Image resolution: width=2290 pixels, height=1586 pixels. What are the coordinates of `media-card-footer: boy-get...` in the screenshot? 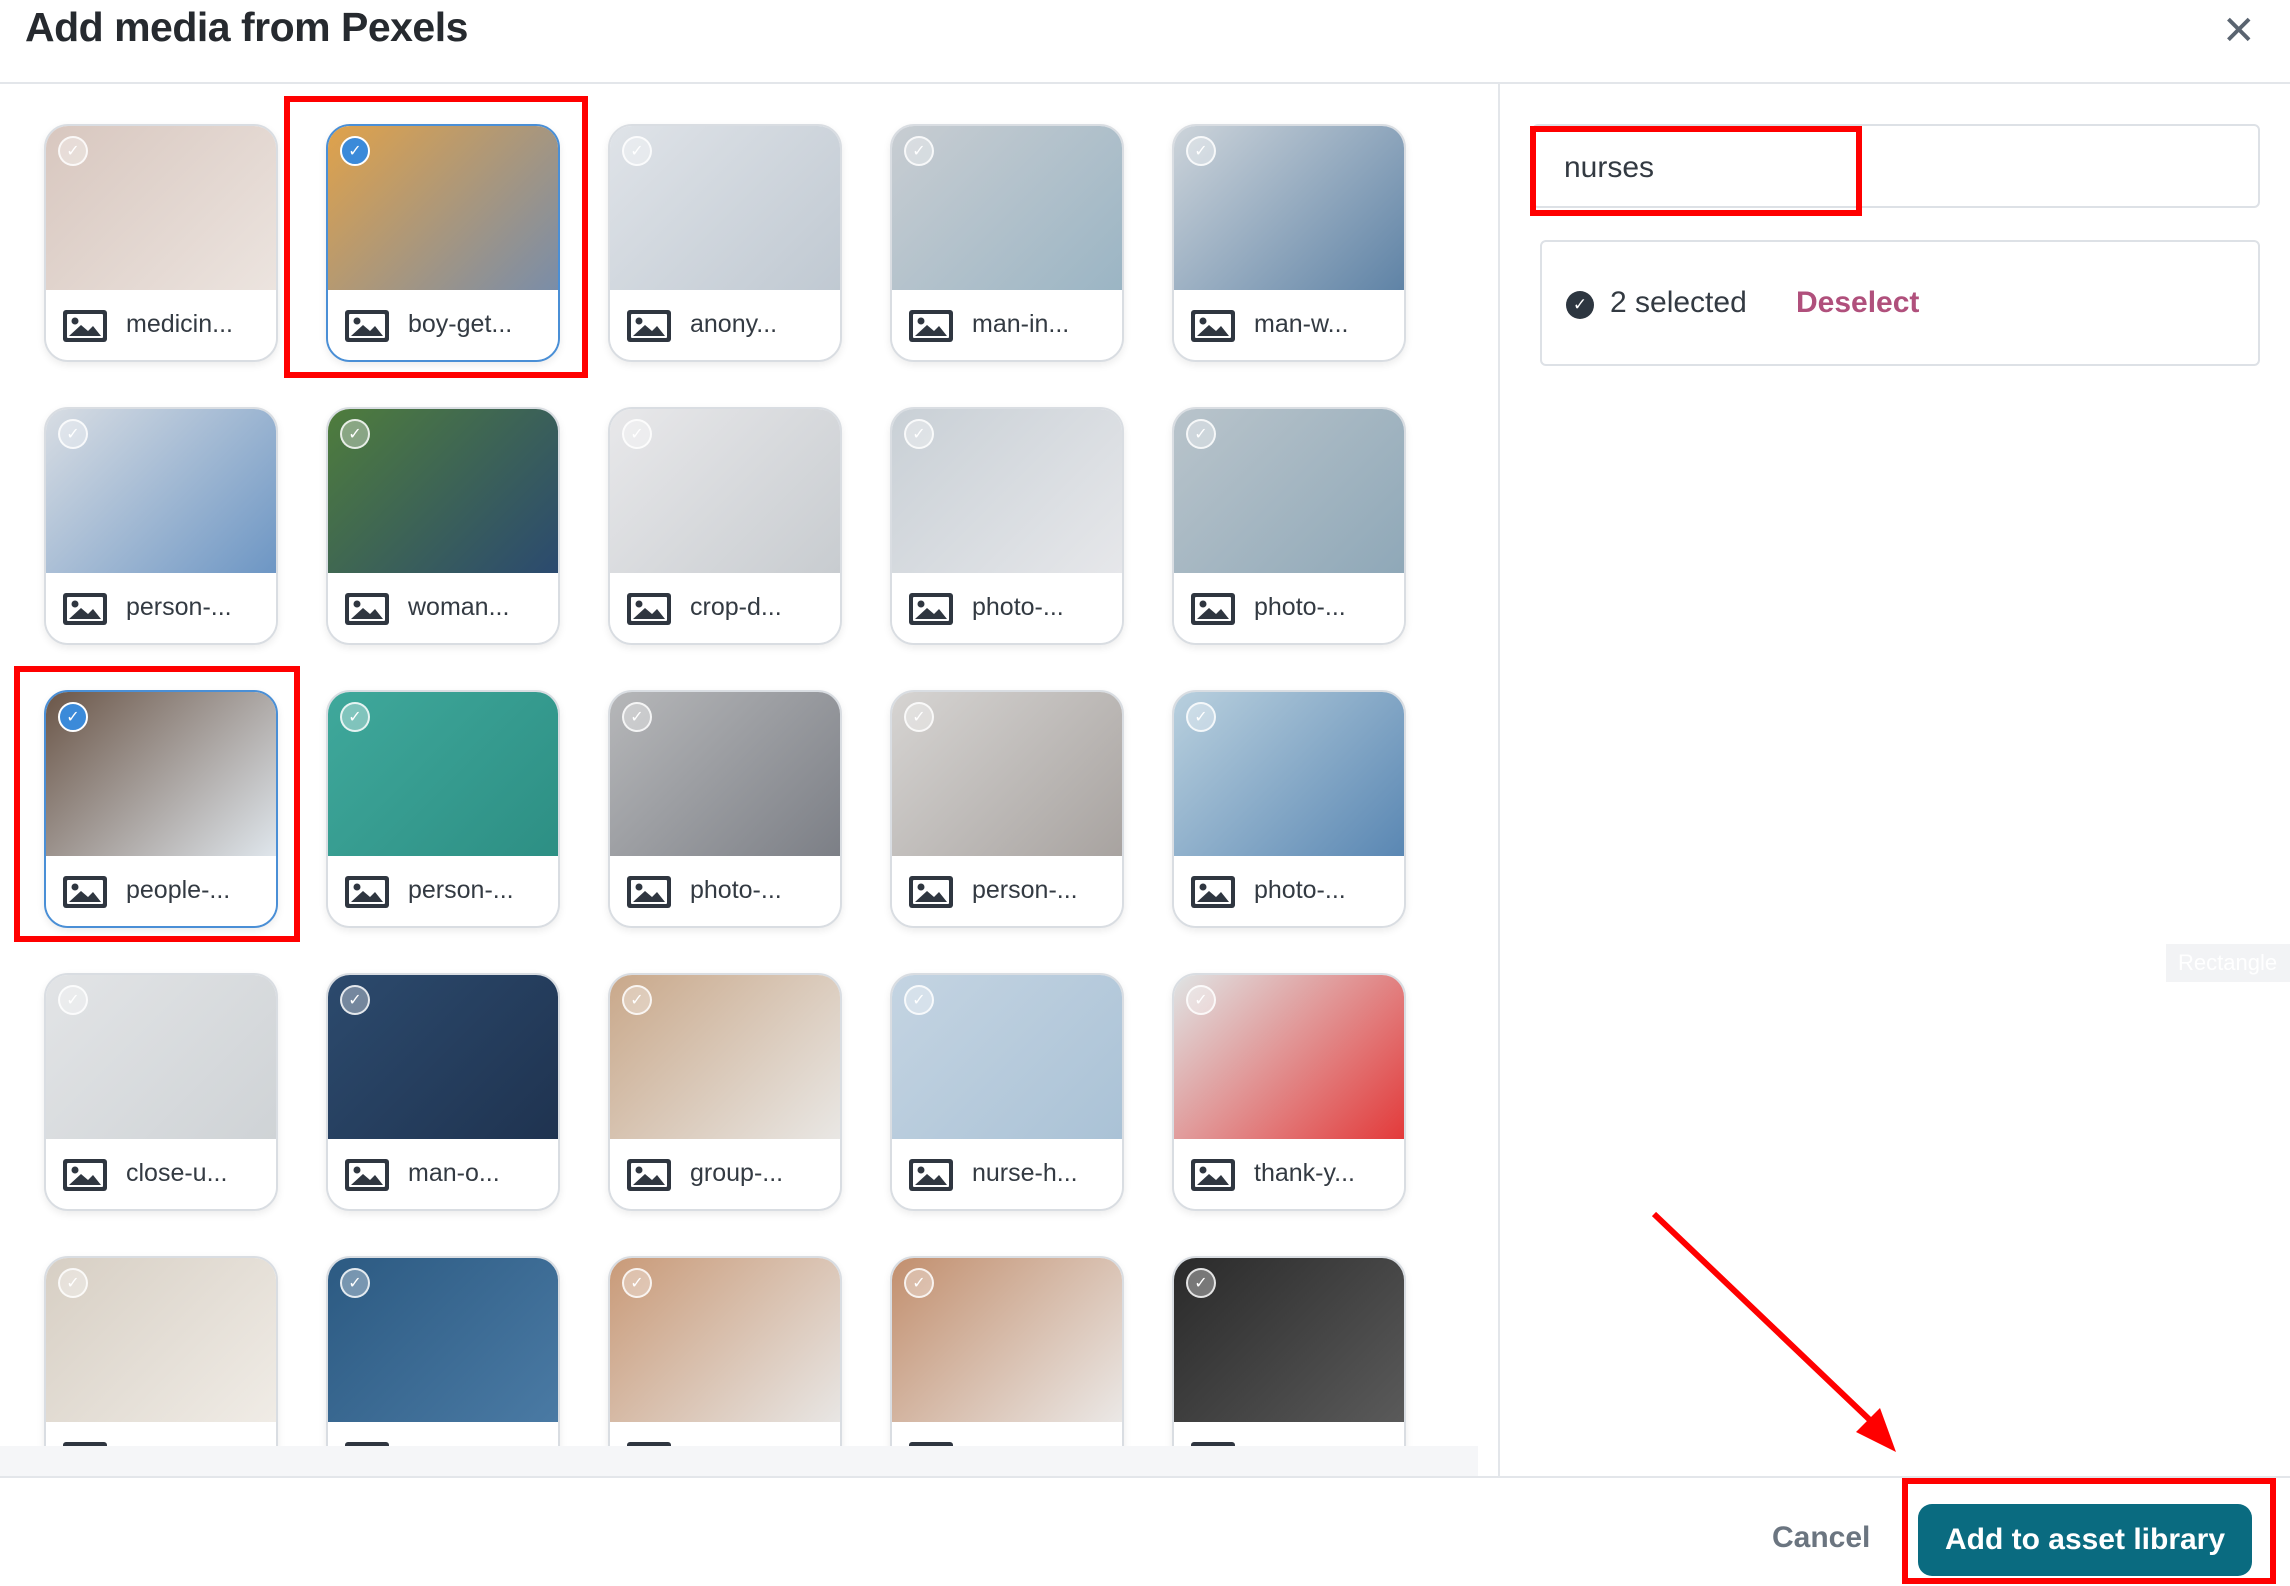 It's located at (443, 325).